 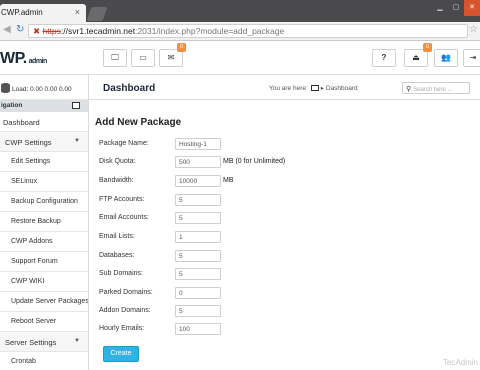 What do you see at coordinates (77, 12) in the screenshot?
I see `tab-close-icon: ×` at bounding box center [77, 12].